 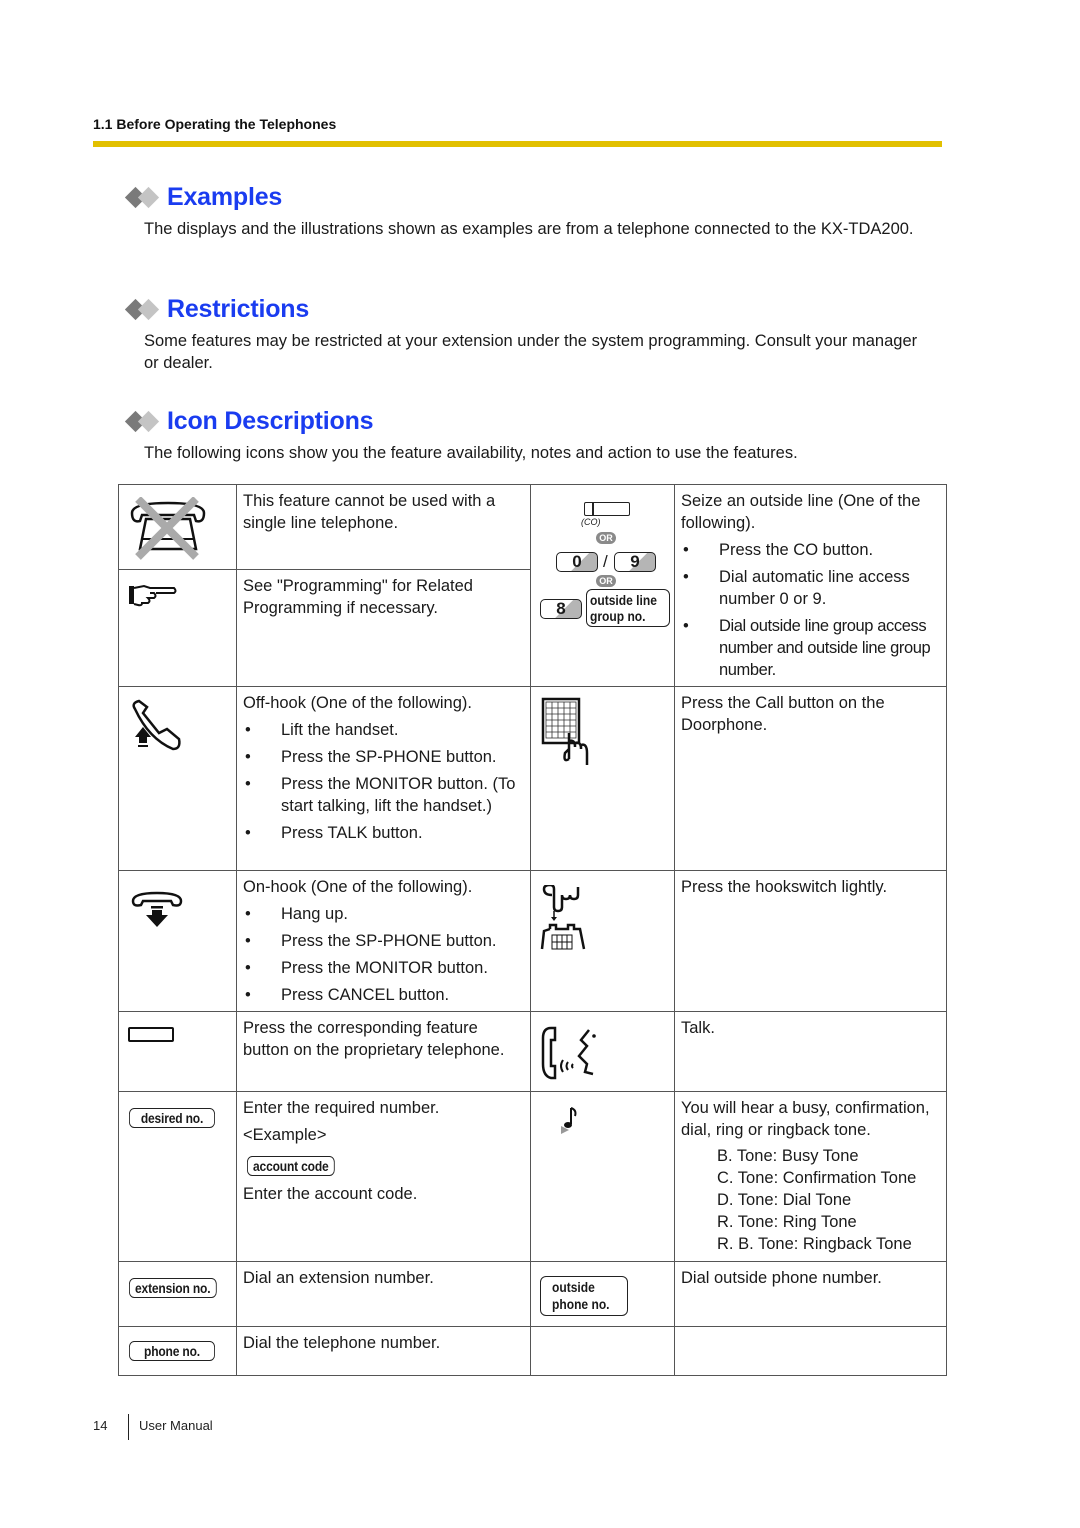 I want to click on bullet-item: • Press the MONITOR button., so click(x=366, y=968).